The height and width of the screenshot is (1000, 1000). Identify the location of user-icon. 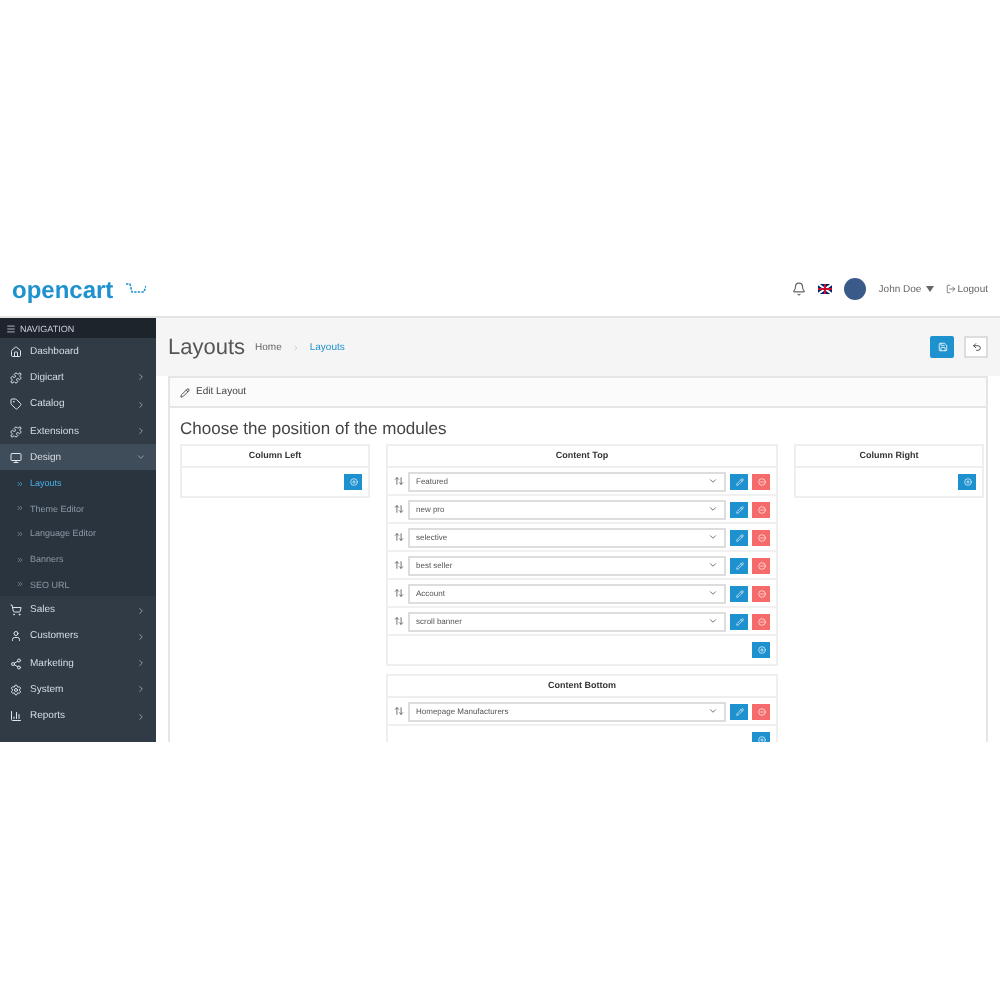
(16, 636).